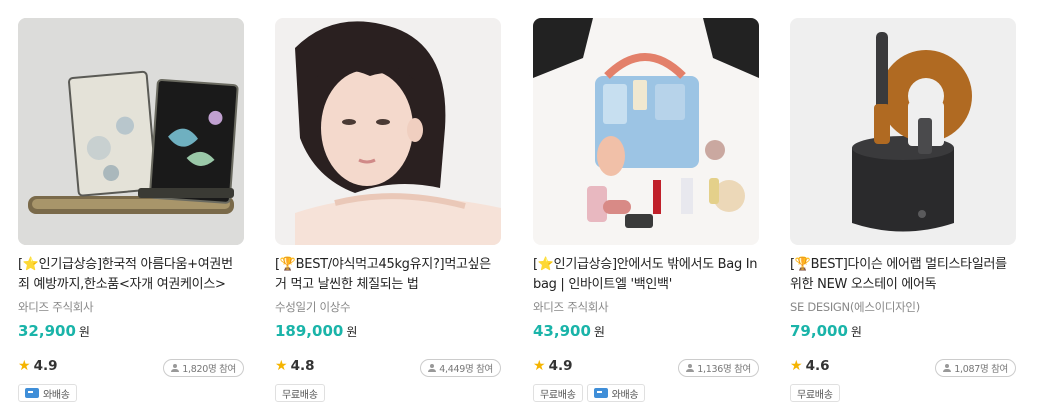  I want to click on product-price: 79,000 원, so click(903, 331).